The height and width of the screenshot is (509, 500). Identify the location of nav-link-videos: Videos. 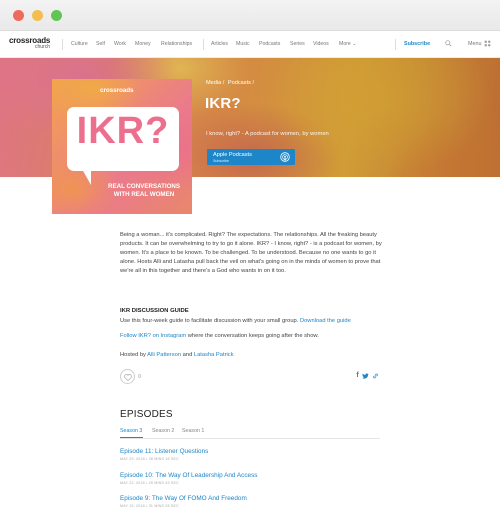
(321, 44).